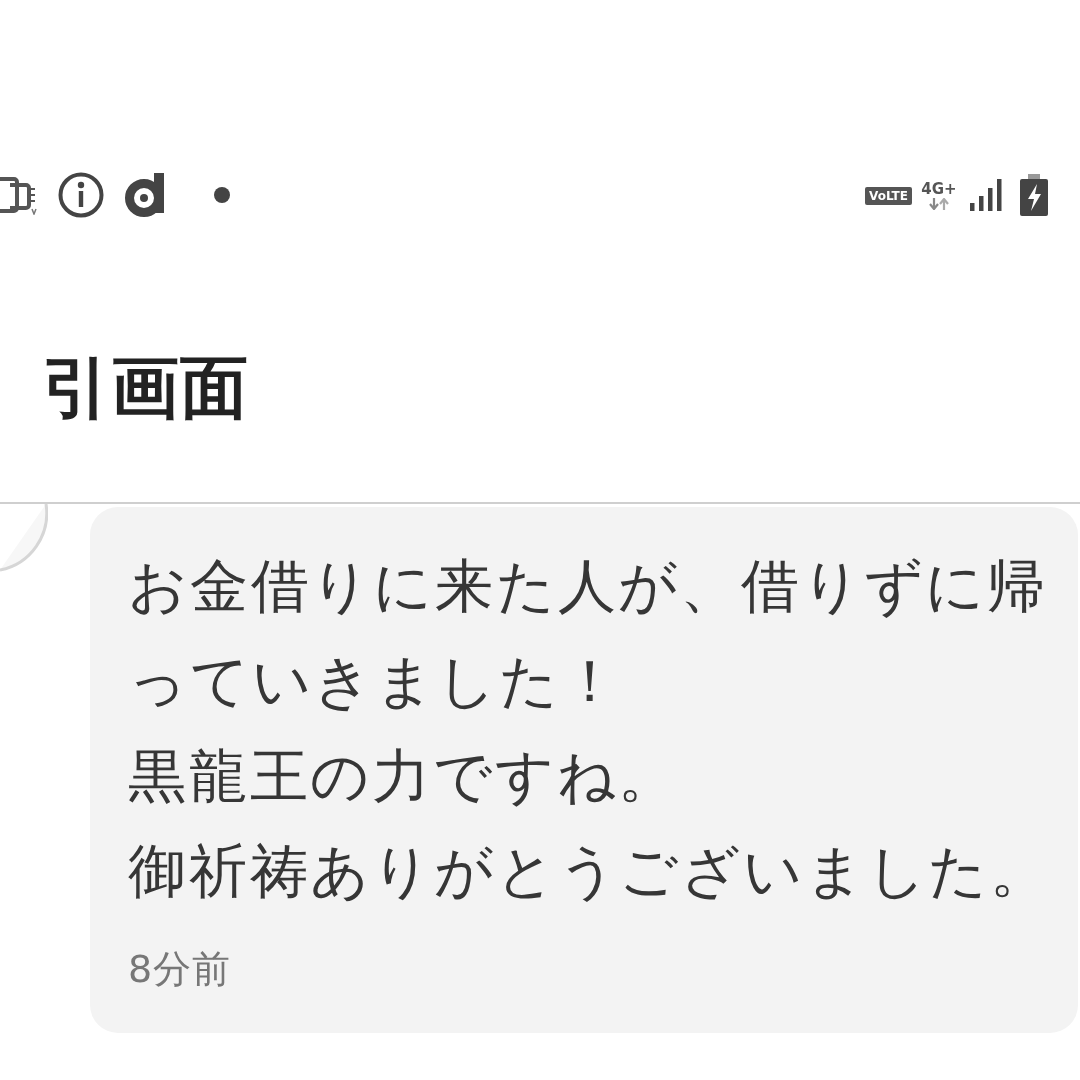  Describe the element at coordinates (939, 203) in the screenshot. I see `data-arrows-icon` at that location.